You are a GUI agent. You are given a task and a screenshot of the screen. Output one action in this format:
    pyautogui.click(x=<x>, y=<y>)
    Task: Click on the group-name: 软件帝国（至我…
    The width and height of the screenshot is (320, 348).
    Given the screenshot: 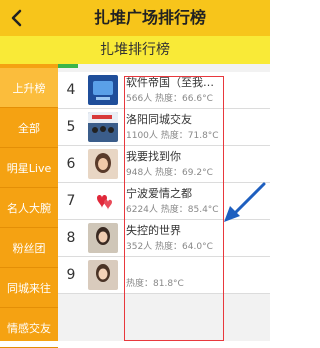 What is the action you would take?
    pyautogui.click(x=170, y=82)
    